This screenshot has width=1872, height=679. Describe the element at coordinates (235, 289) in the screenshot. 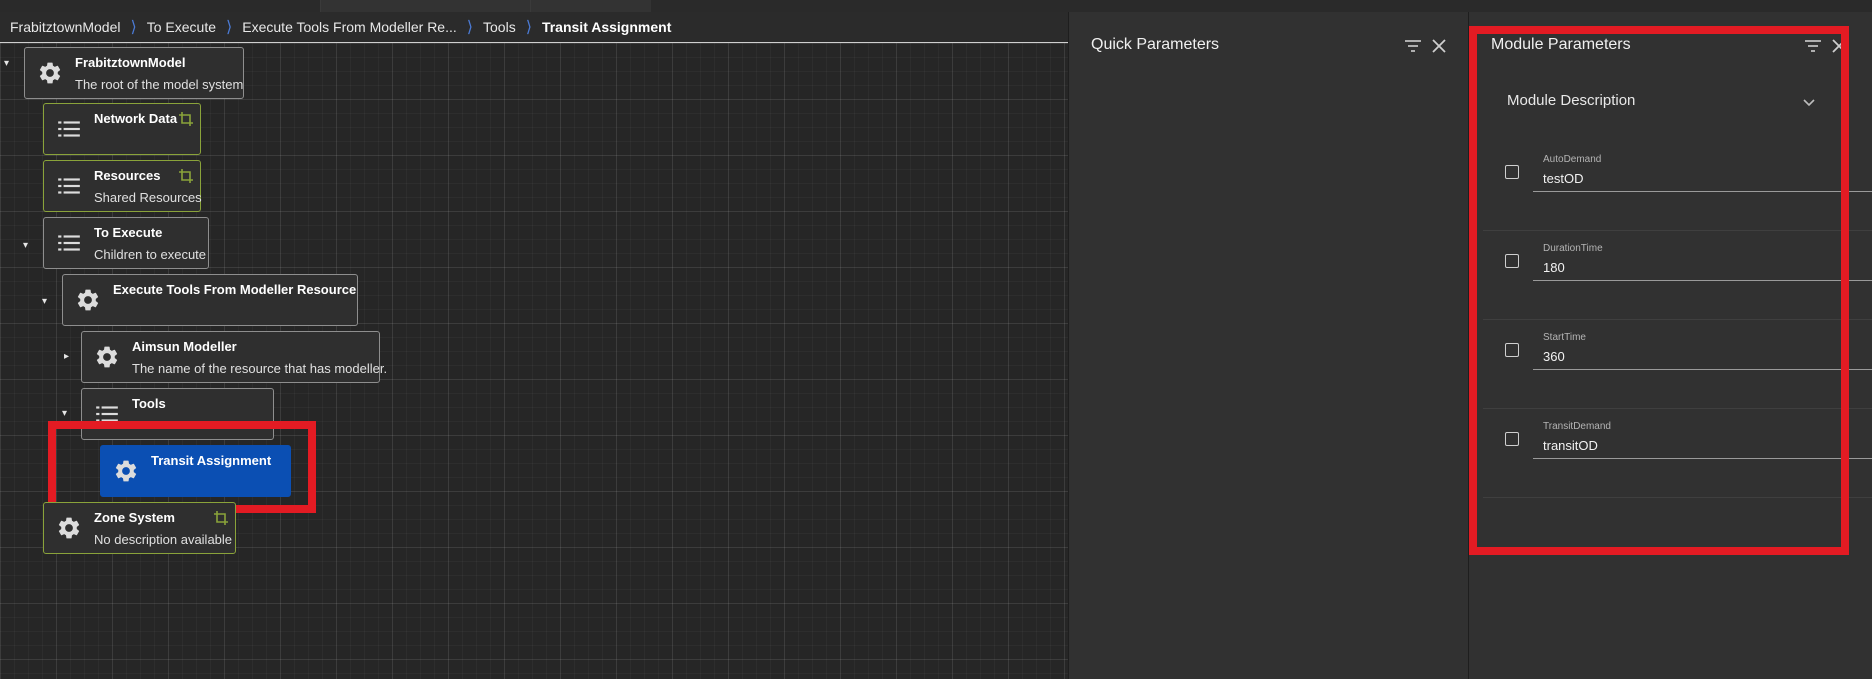

I see `node-name: Execute Tools From Modeller Resource` at that location.